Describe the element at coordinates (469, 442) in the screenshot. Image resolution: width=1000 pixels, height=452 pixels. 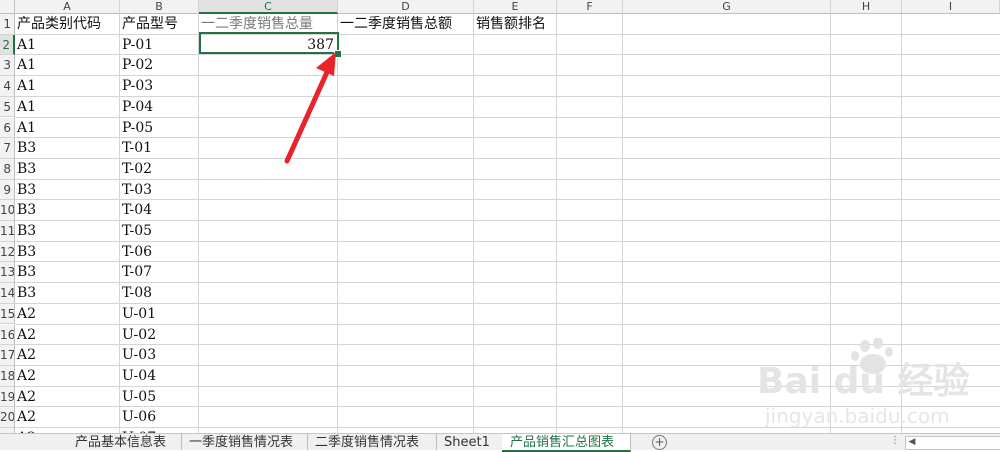
I see `sheet-tab-4: Sheet1` at that location.